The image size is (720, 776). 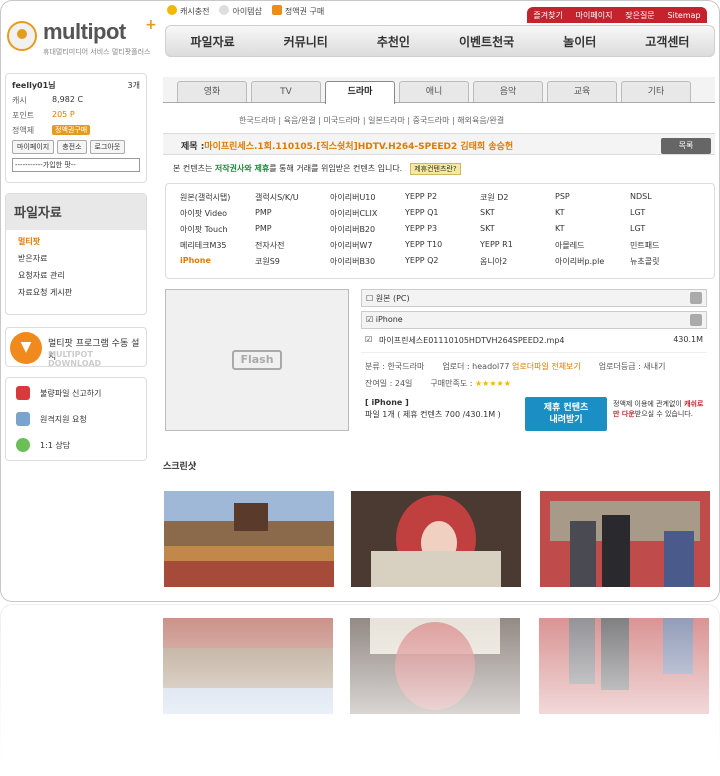 What do you see at coordinates (22, 36) in the screenshot?
I see `logo-mark-icon` at bounding box center [22, 36].